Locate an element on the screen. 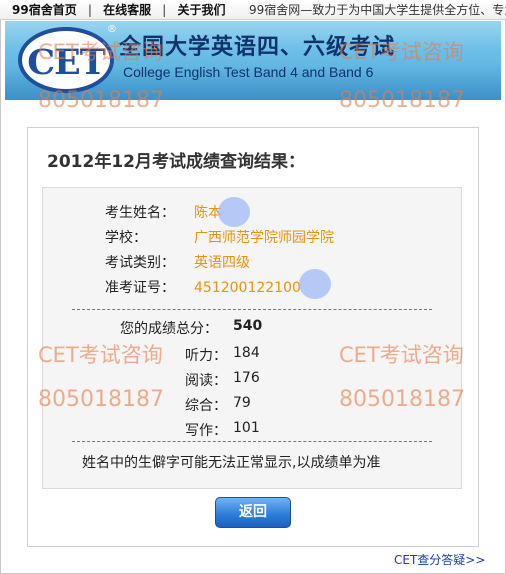 The height and width of the screenshot is (574, 506). reading-label: 阅读： is located at coordinates (206, 381).